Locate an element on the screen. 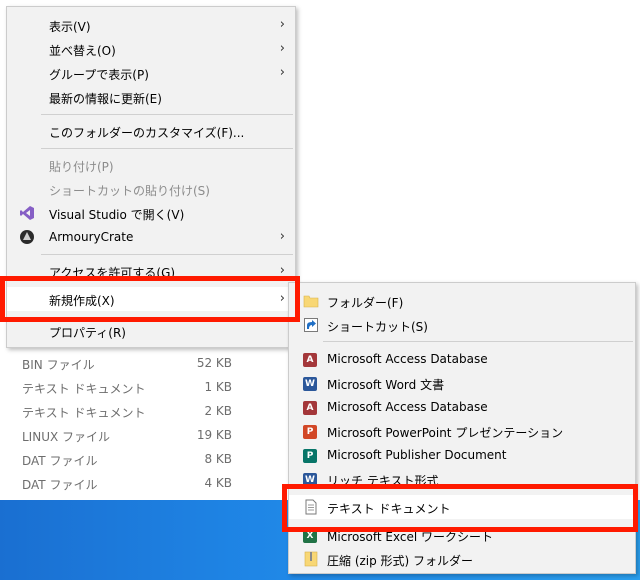 The height and width of the screenshot is (580, 640). menu-item-label: Microsoft PowerPoint プレゼンテーション is located at coordinates (445, 433).